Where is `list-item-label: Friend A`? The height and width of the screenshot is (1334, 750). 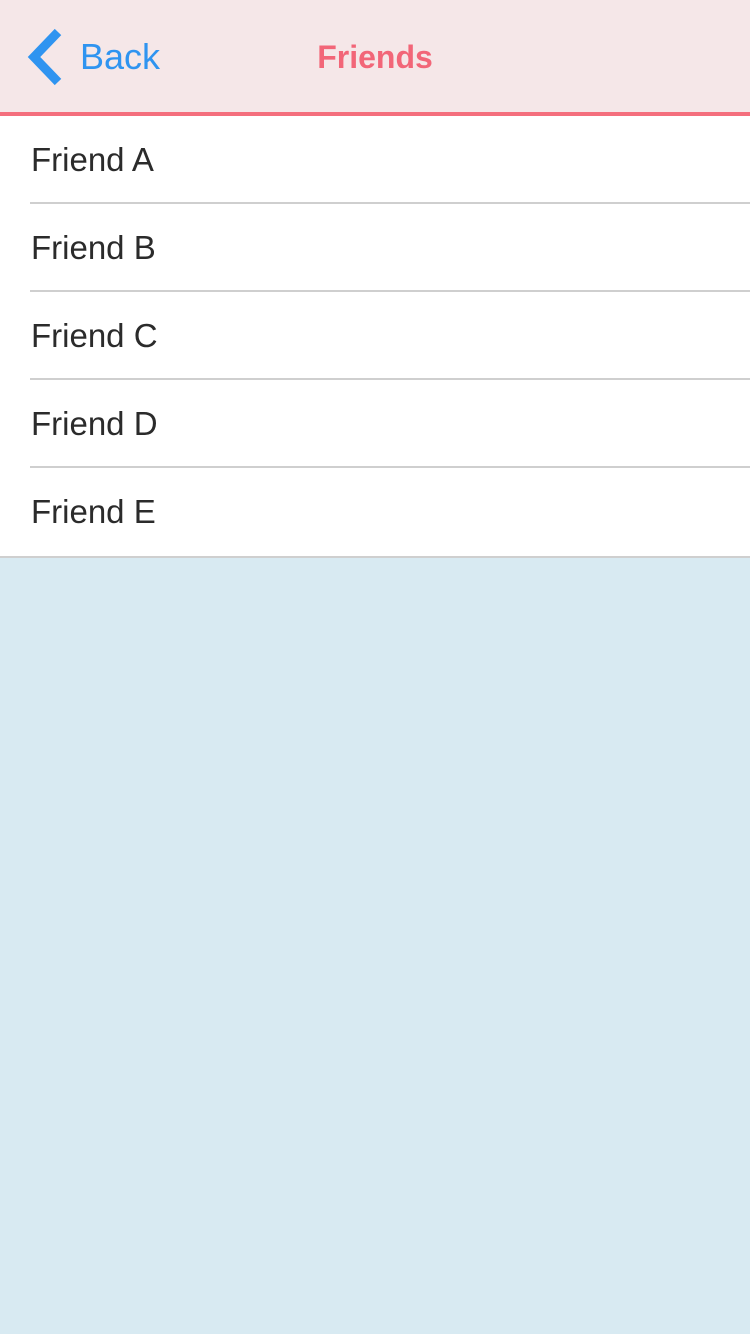 list-item-label: Friend A is located at coordinates (92, 159).